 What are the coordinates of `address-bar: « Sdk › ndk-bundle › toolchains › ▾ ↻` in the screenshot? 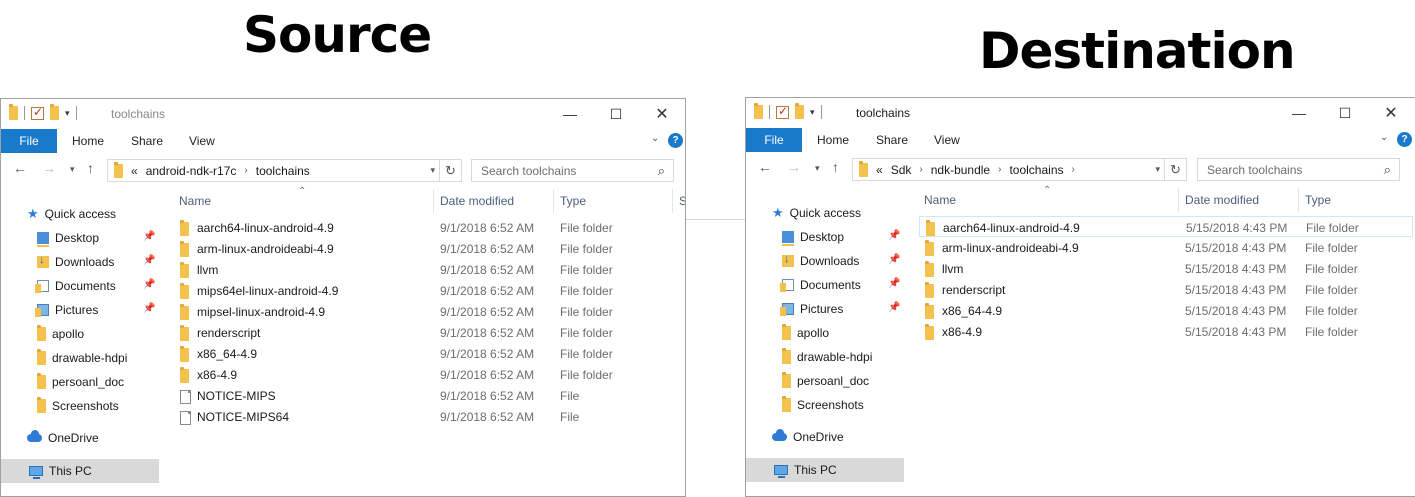 It's located at (1019, 169).